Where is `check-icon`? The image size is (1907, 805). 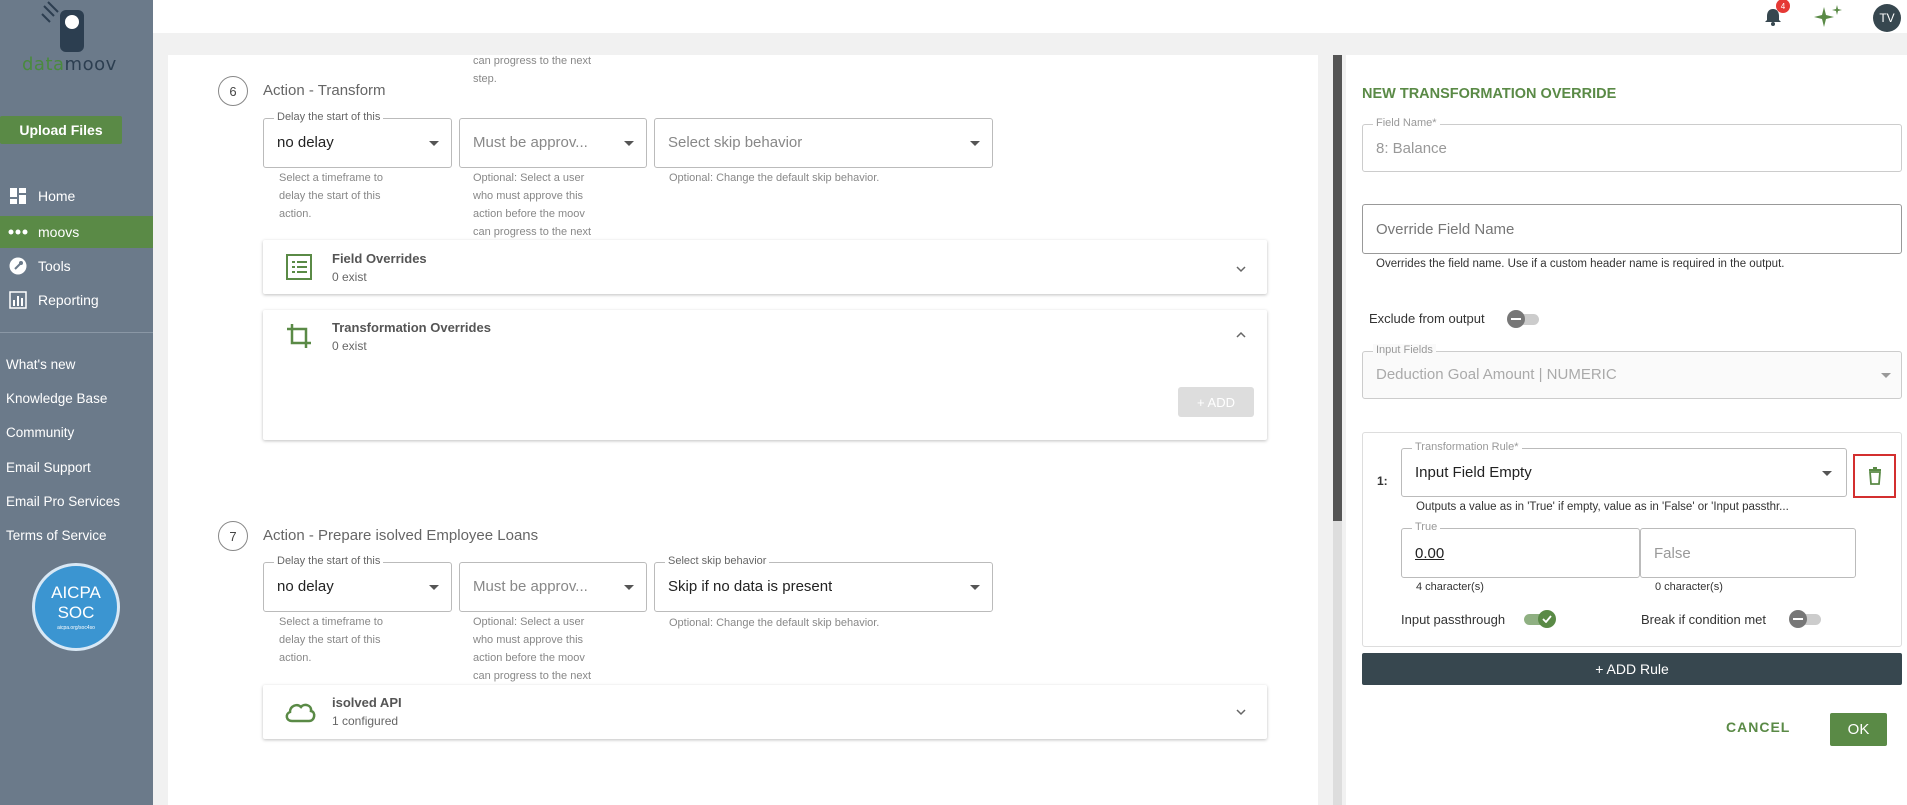
check-icon is located at coordinates (1547, 619).